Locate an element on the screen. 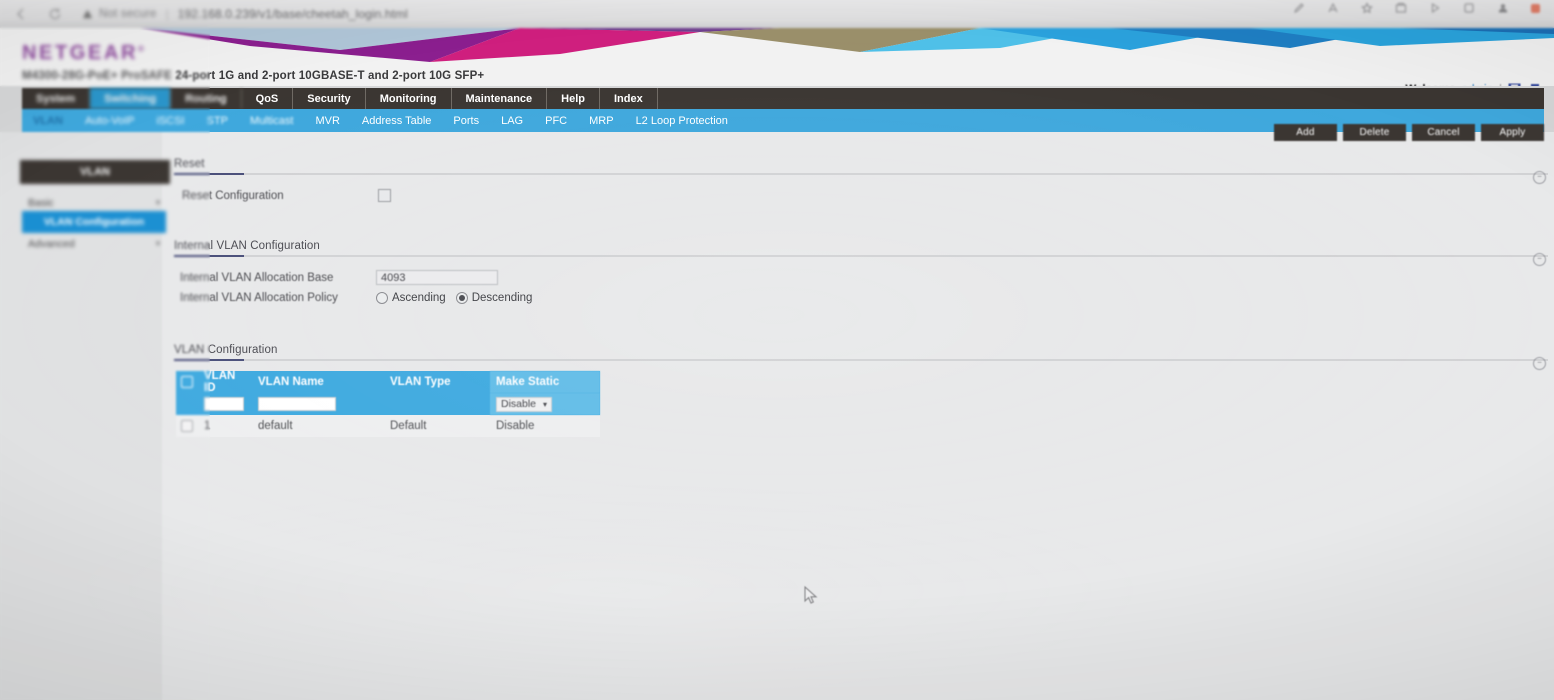  sidebar-item-vlan-configuration-label: VLAN Configuration is located at coordinates (94, 222).